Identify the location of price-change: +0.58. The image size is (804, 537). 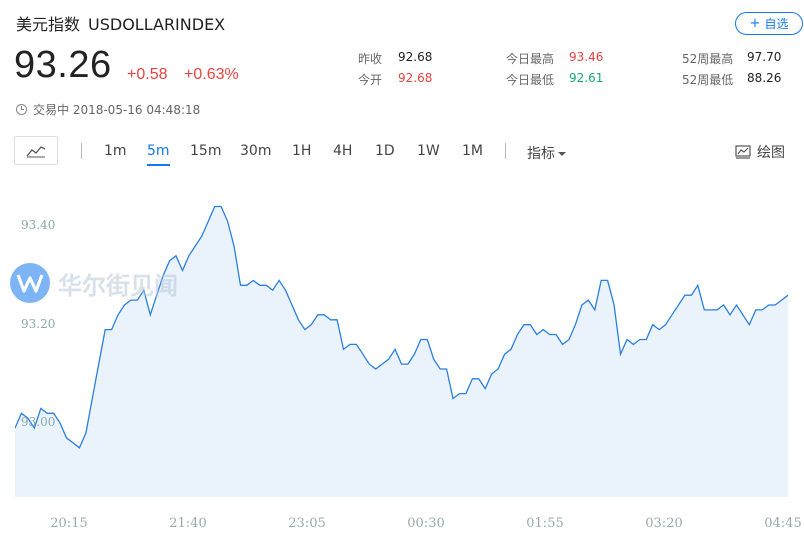
(147, 74).